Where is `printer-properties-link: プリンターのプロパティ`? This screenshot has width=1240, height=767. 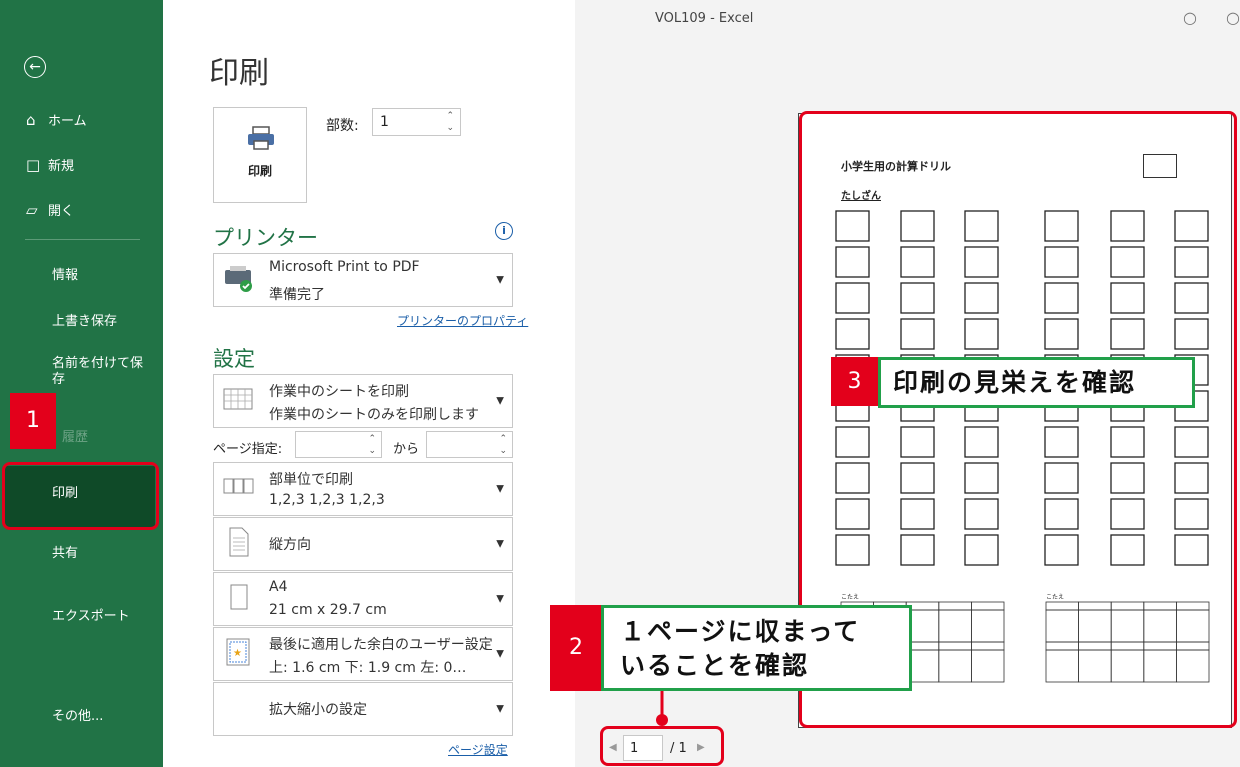 printer-properties-link: プリンターのプロパティ is located at coordinates (462, 320).